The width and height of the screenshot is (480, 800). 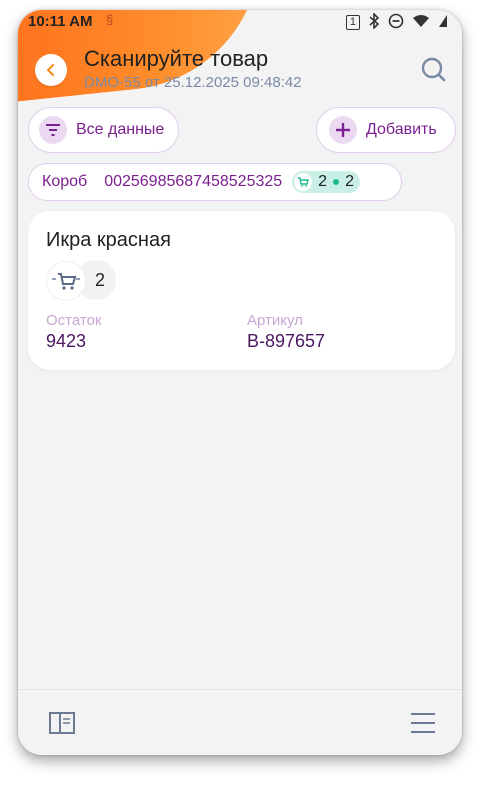 What do you see at coordinates (323, 181) in the screenshot?
I see `box-scanned-count: 2` at bounding box center [323, 181].